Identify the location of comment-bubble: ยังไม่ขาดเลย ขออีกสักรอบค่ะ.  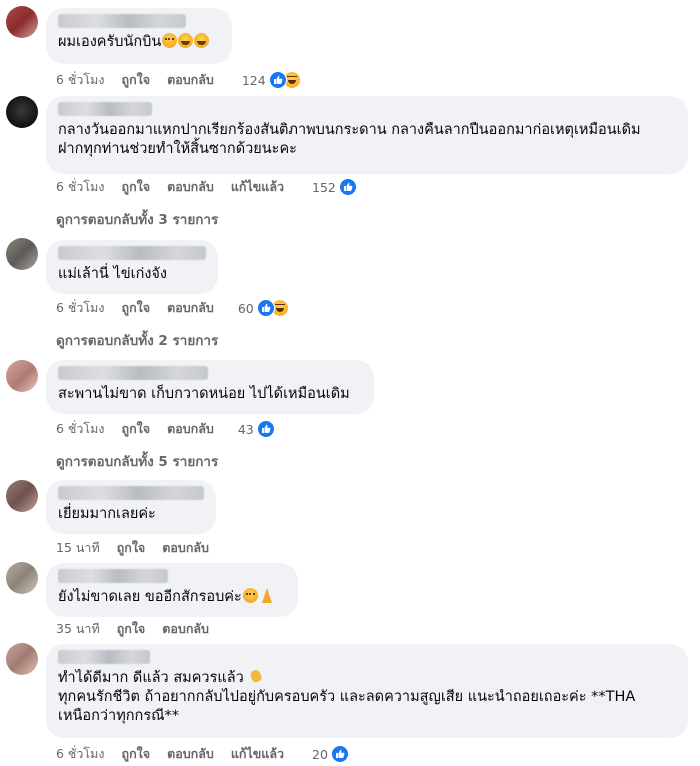
(172, 590).